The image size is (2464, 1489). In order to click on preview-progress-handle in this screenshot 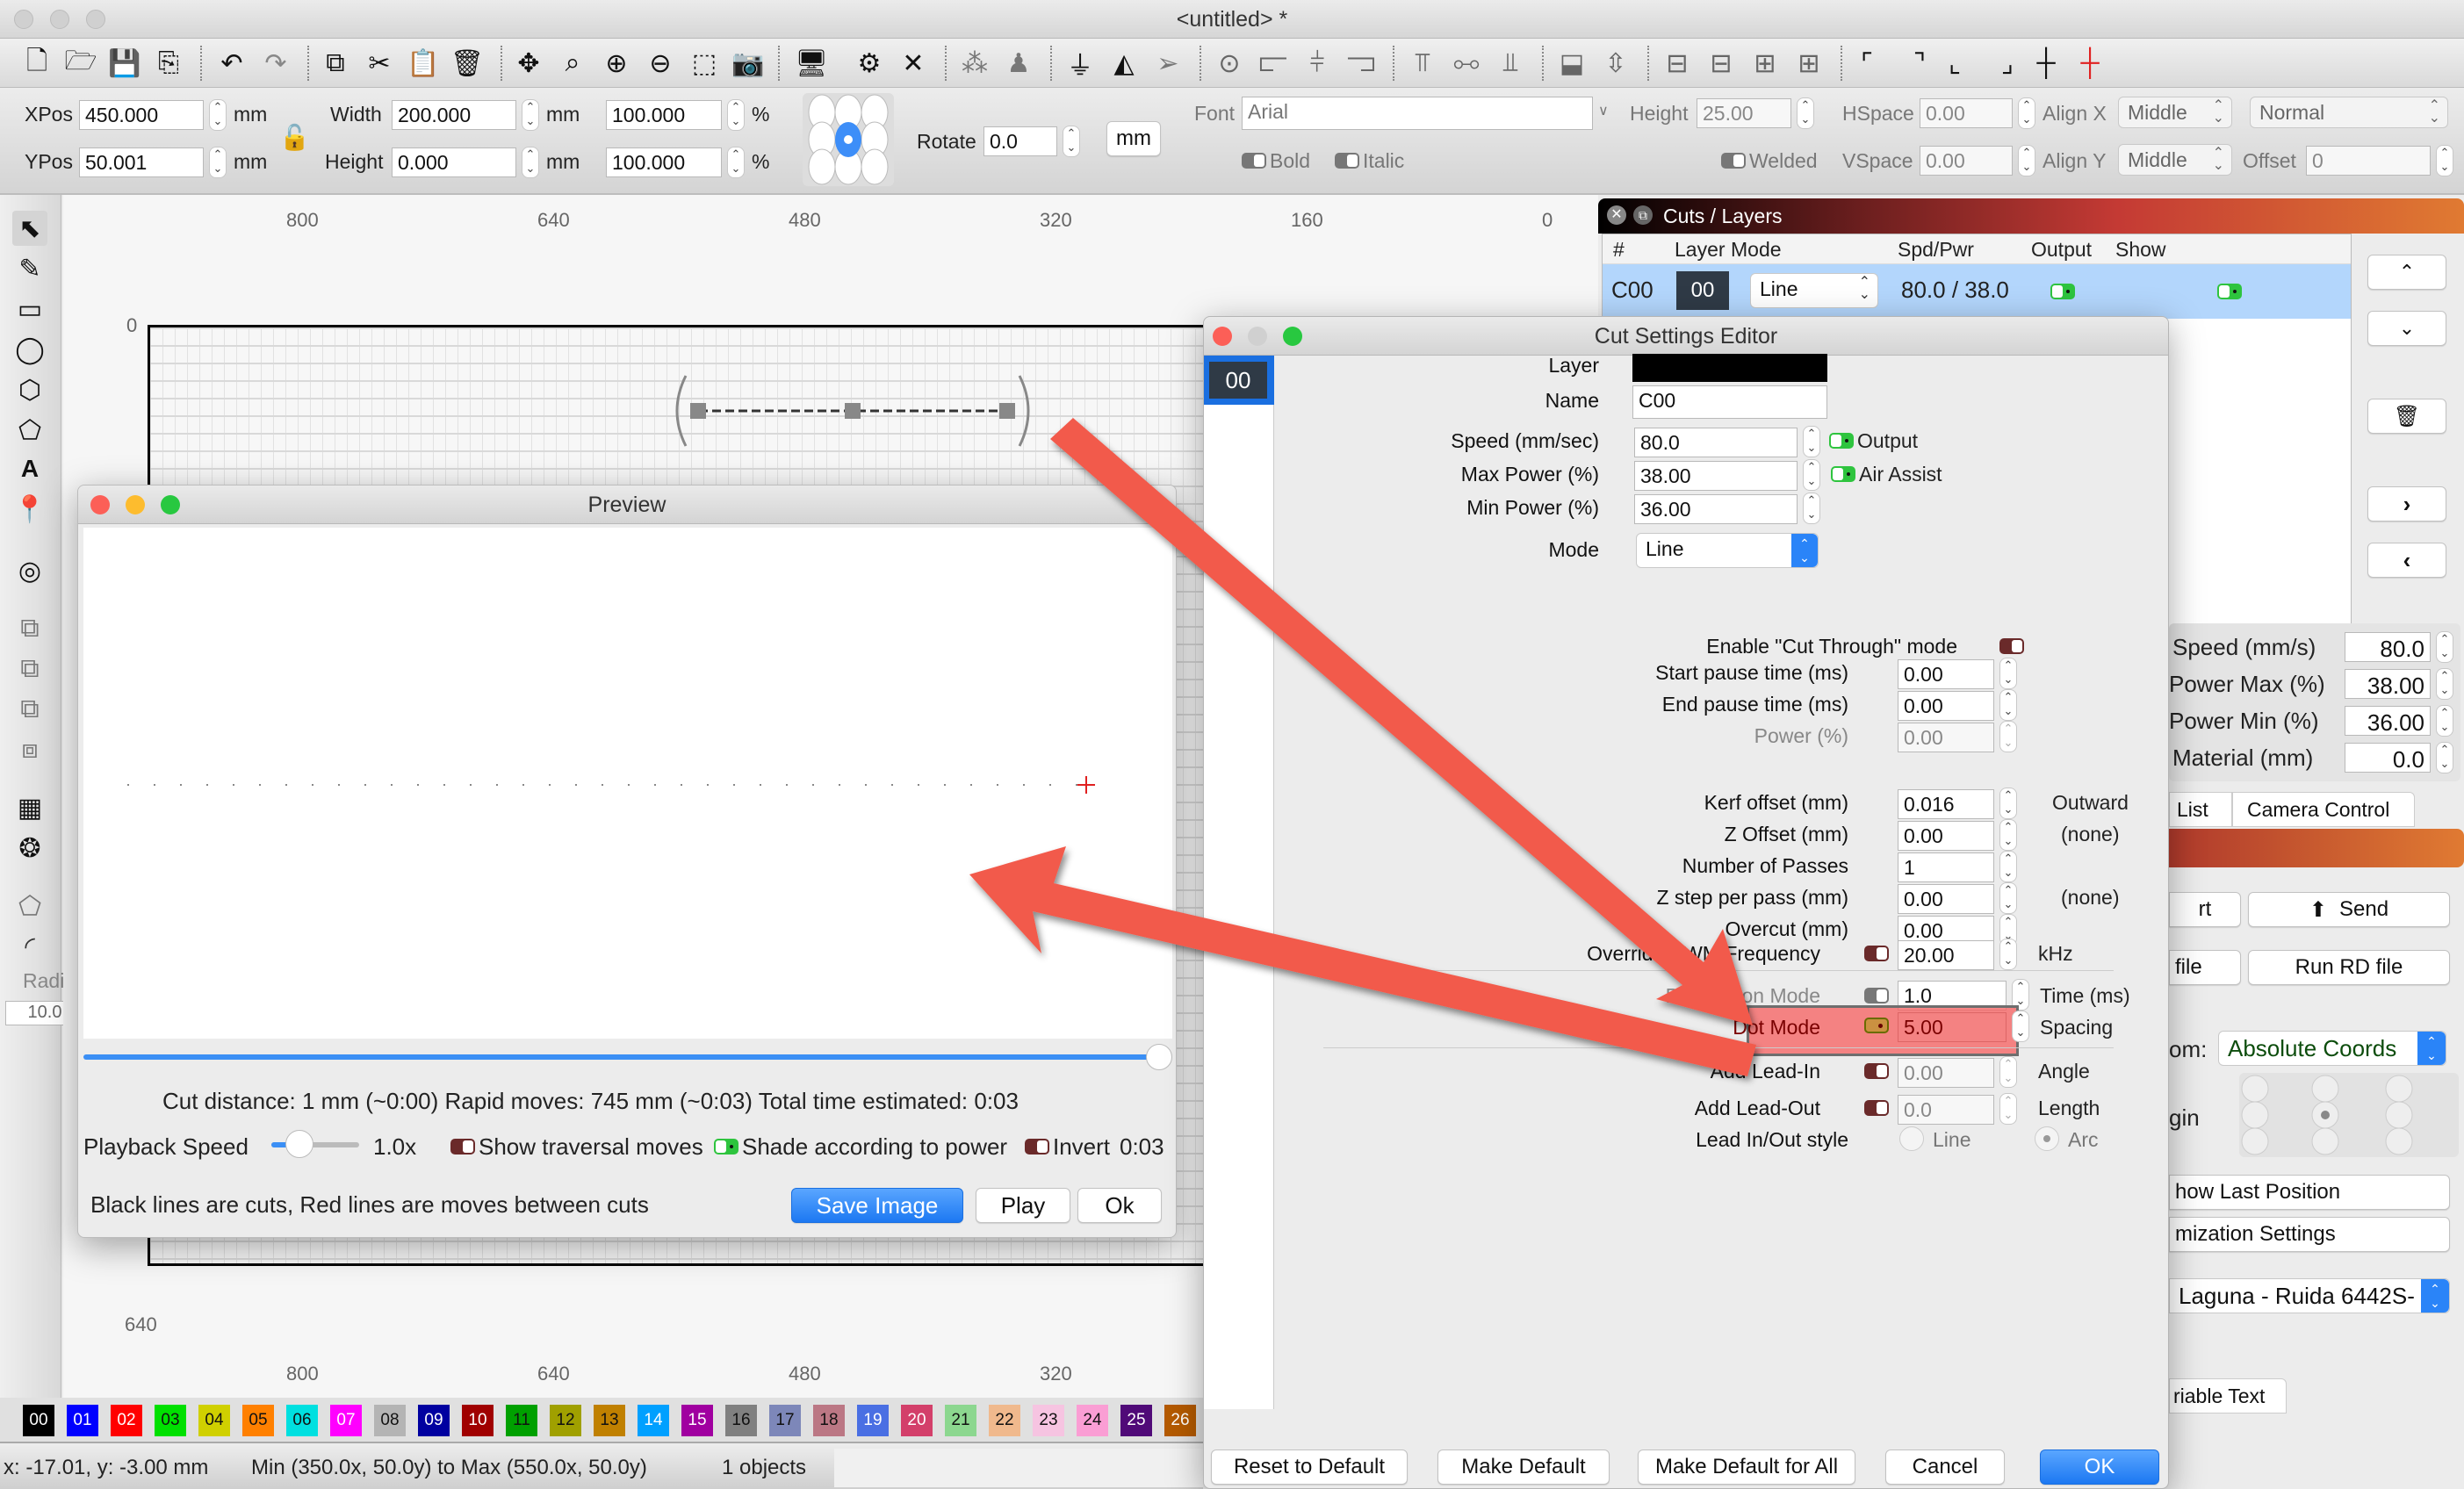, I will do `click(1159, 1057)`.